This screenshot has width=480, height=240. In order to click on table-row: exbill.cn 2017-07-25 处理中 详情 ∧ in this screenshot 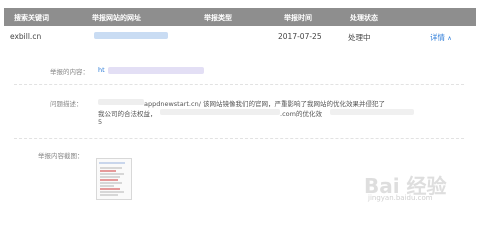, I will do `click(240, 36)`.